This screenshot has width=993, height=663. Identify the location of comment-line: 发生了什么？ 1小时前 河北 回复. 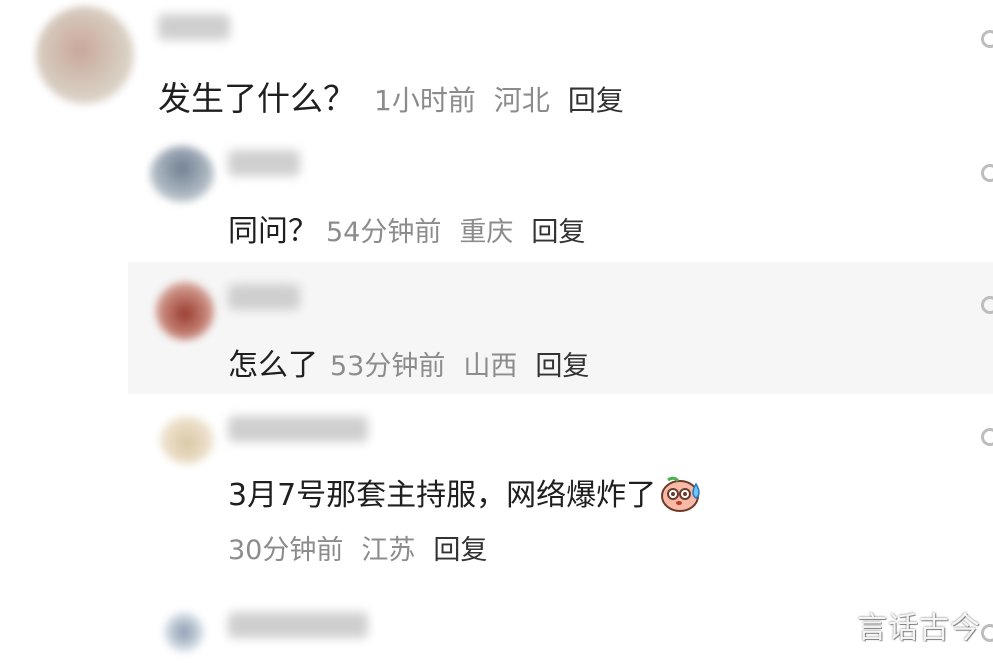
(391, 96).